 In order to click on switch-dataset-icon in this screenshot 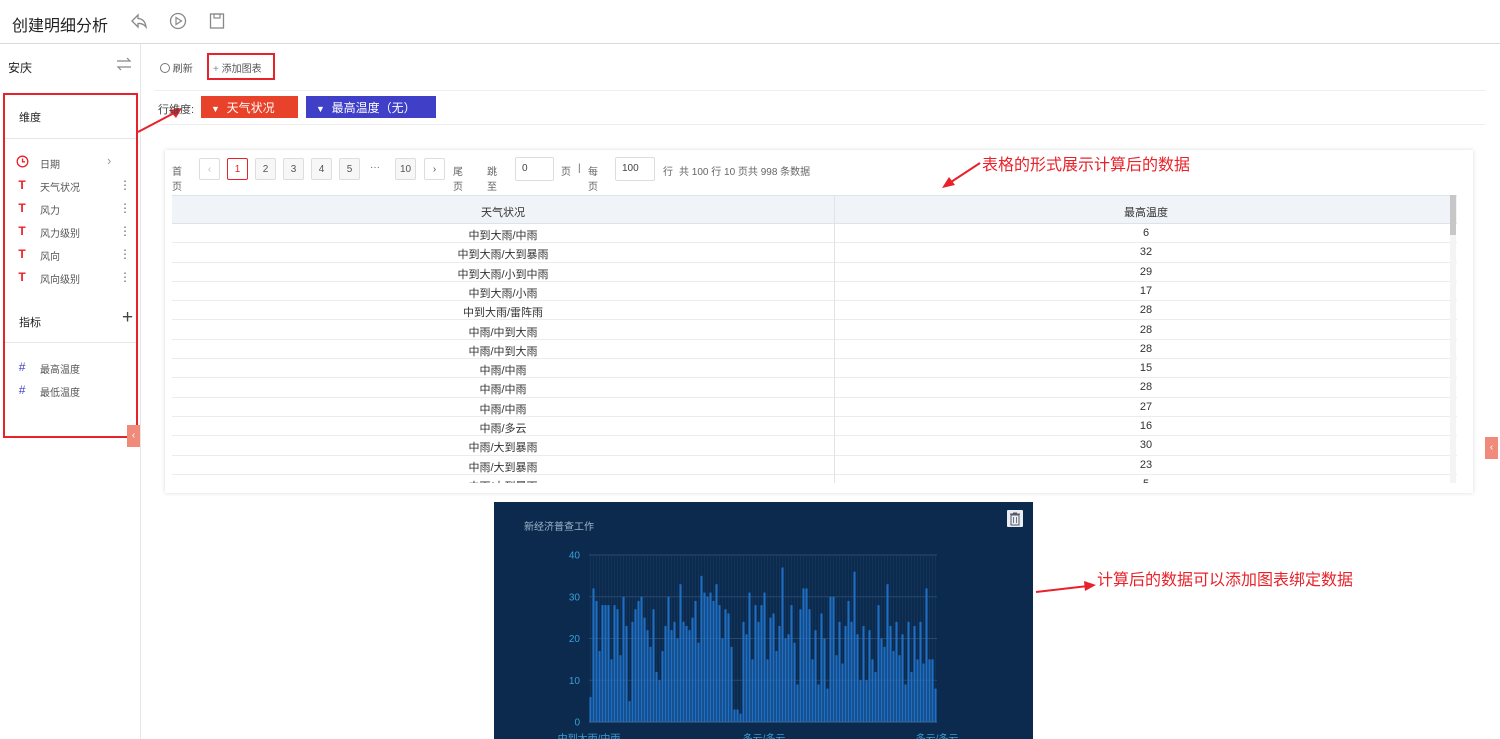, I will do `click(124, 64)`.